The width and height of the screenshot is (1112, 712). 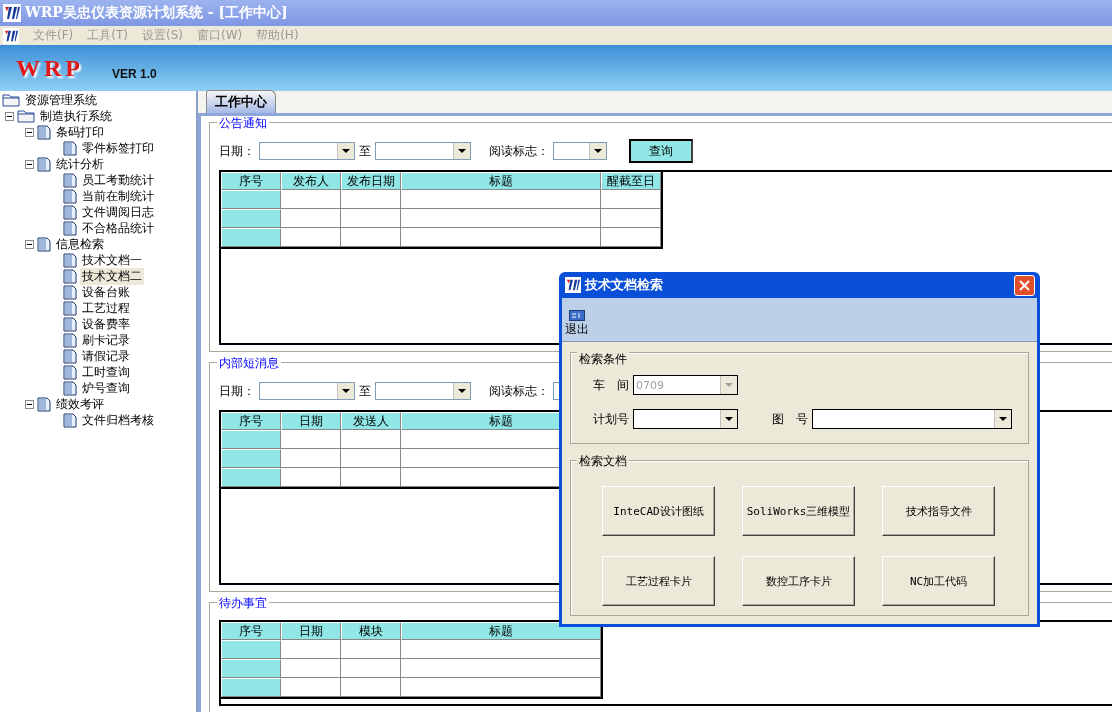 What do you see at coordinates (118, 228) in the screenshot?
I see `tree-item: 不合格品统计` at bounding box center [118, 228].